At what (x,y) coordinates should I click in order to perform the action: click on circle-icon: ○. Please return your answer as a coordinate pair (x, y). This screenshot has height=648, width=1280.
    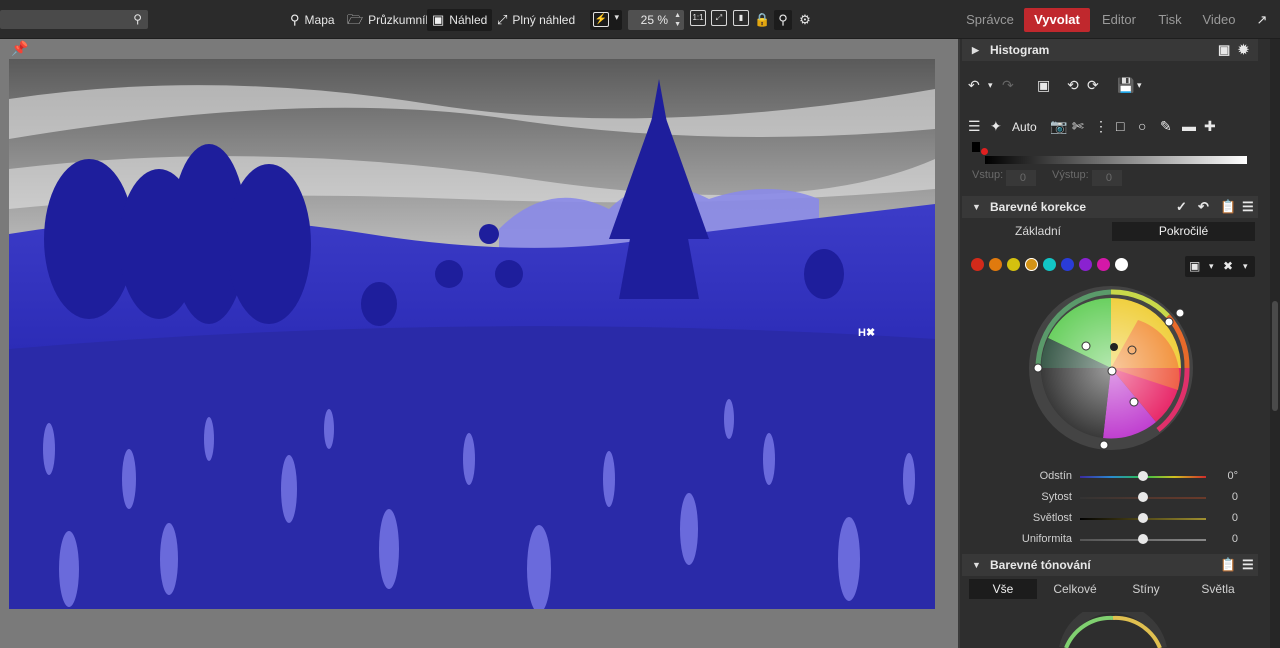
    Looking at the image, I should click on (1142, 126).